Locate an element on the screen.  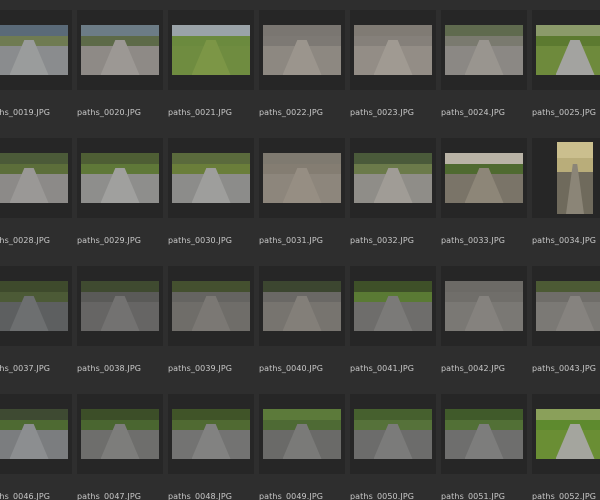
thumbnail-filename: paths_0047.JPG is located at coordinates (109, 496).